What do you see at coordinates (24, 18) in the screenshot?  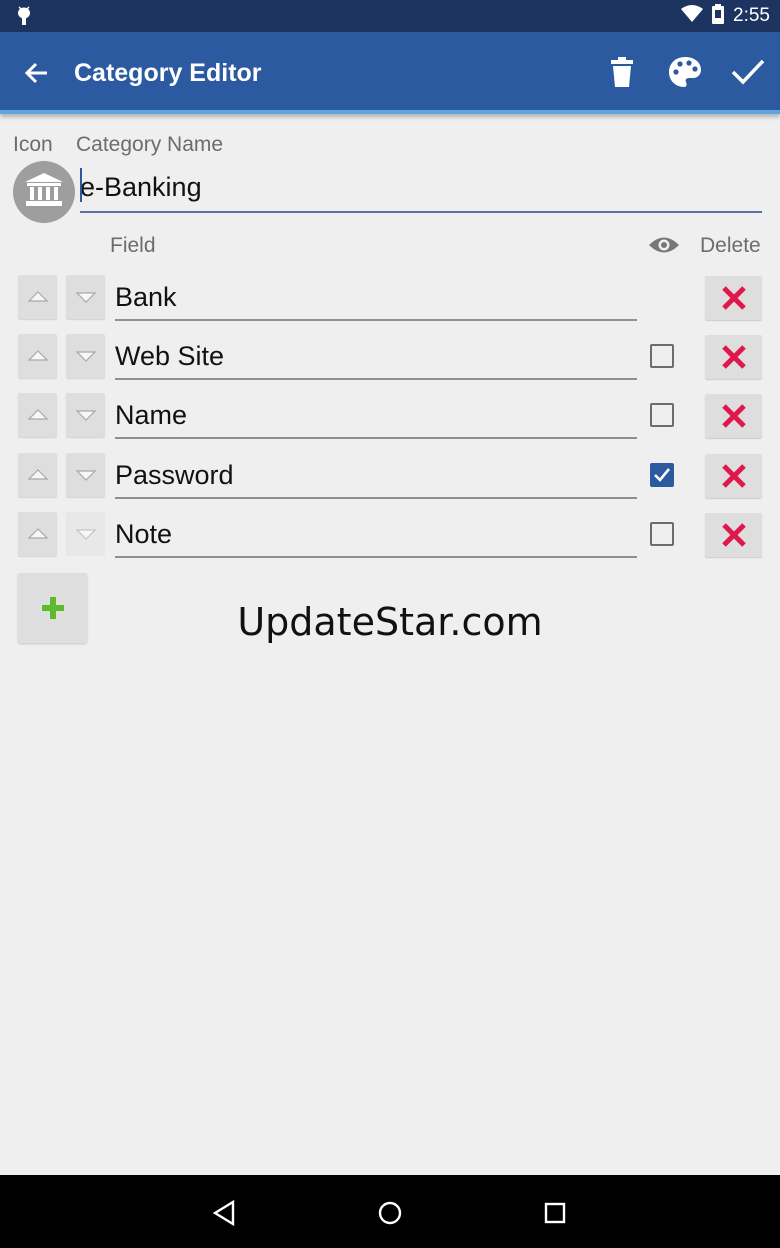 I see `android-icon` at bounding box center [24, 18].